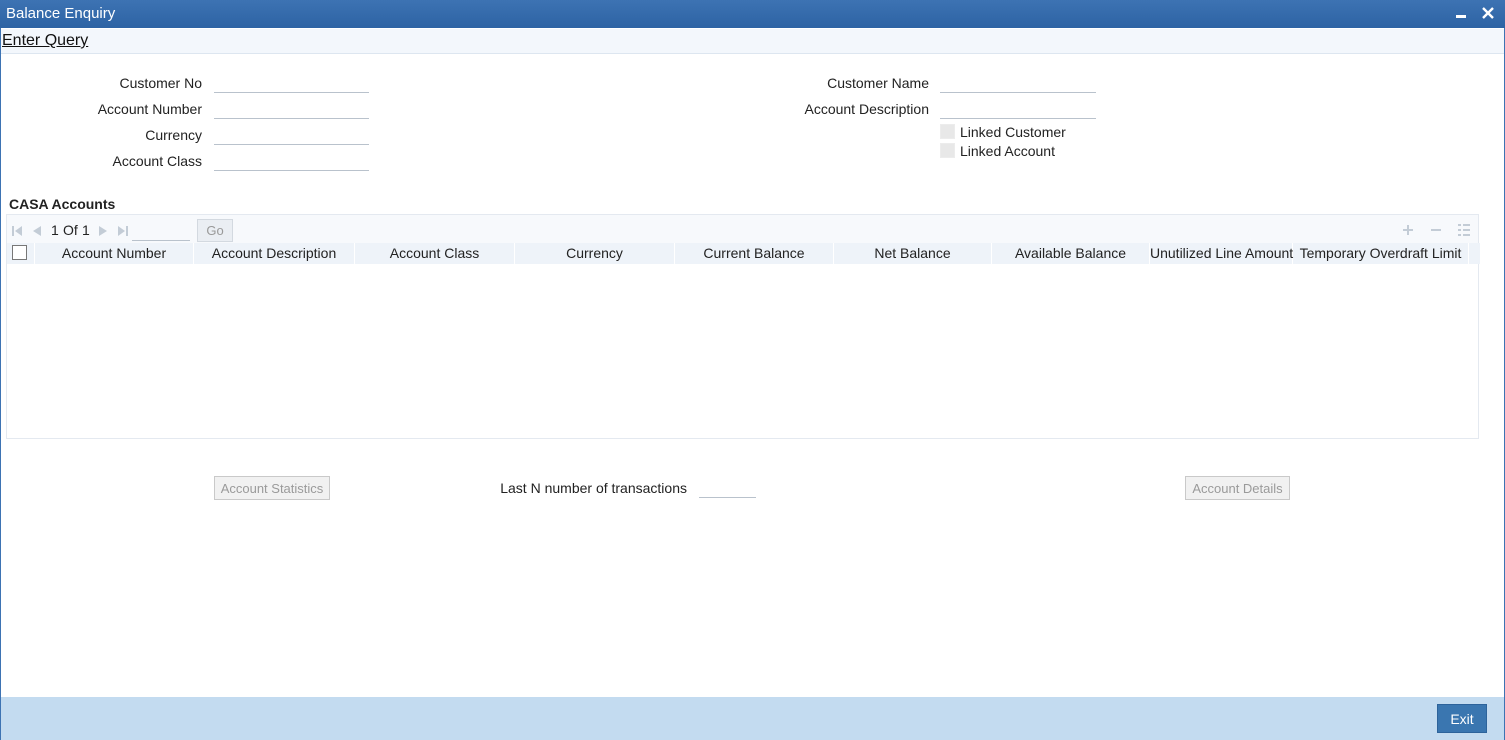 The width and height of the screenshot is (1505, 740). What do you see at coordinates (1461, 14) in the screenshot?
I see `minimize-icon` at bounding box center [1461, 14].